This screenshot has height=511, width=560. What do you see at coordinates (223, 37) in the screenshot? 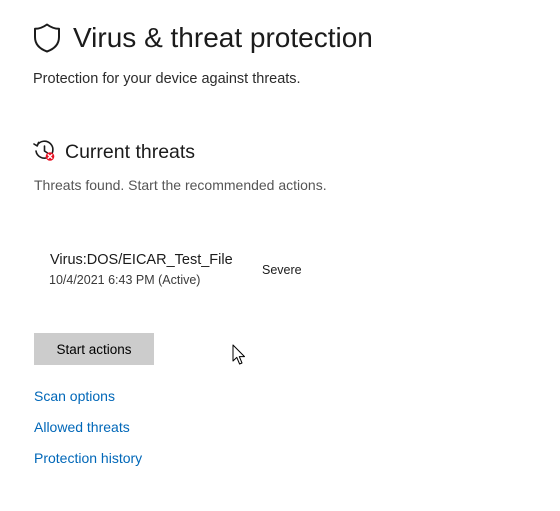
I see `page-title: Virus & threat protection` at bounding box center [223, 37].